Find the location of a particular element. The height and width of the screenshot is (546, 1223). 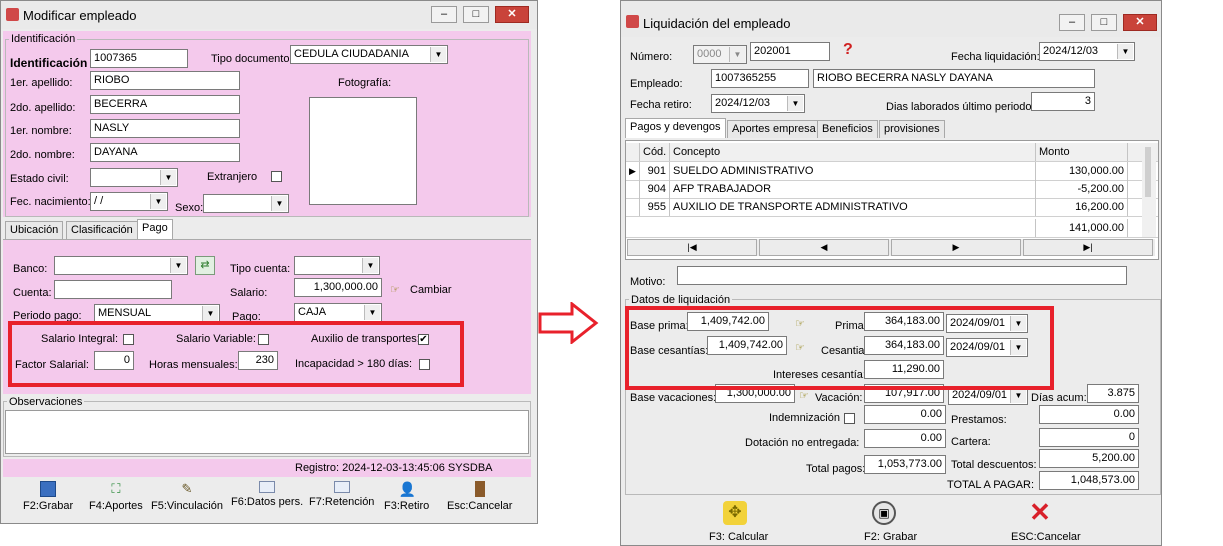

vinculacion-label: F5:Vinculación is located at coordinates (187, 506).